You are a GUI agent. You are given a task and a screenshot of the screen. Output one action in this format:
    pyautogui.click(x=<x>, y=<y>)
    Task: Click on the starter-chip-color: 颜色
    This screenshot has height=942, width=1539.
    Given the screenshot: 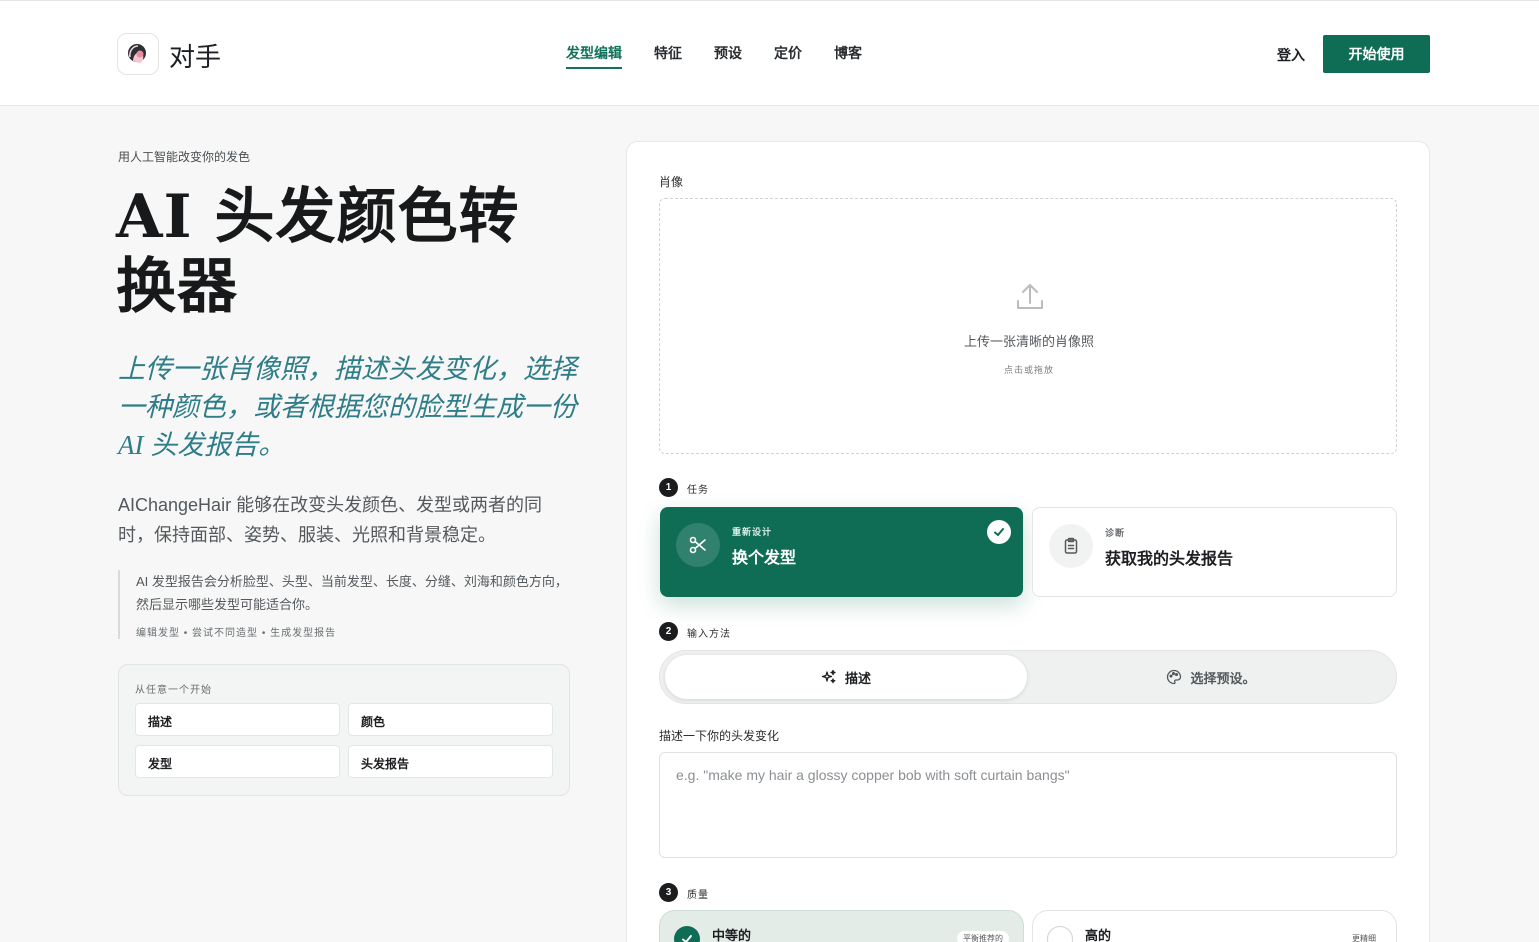 What is the action you would take?
    pyautogui.click(x=450, y=719)
    